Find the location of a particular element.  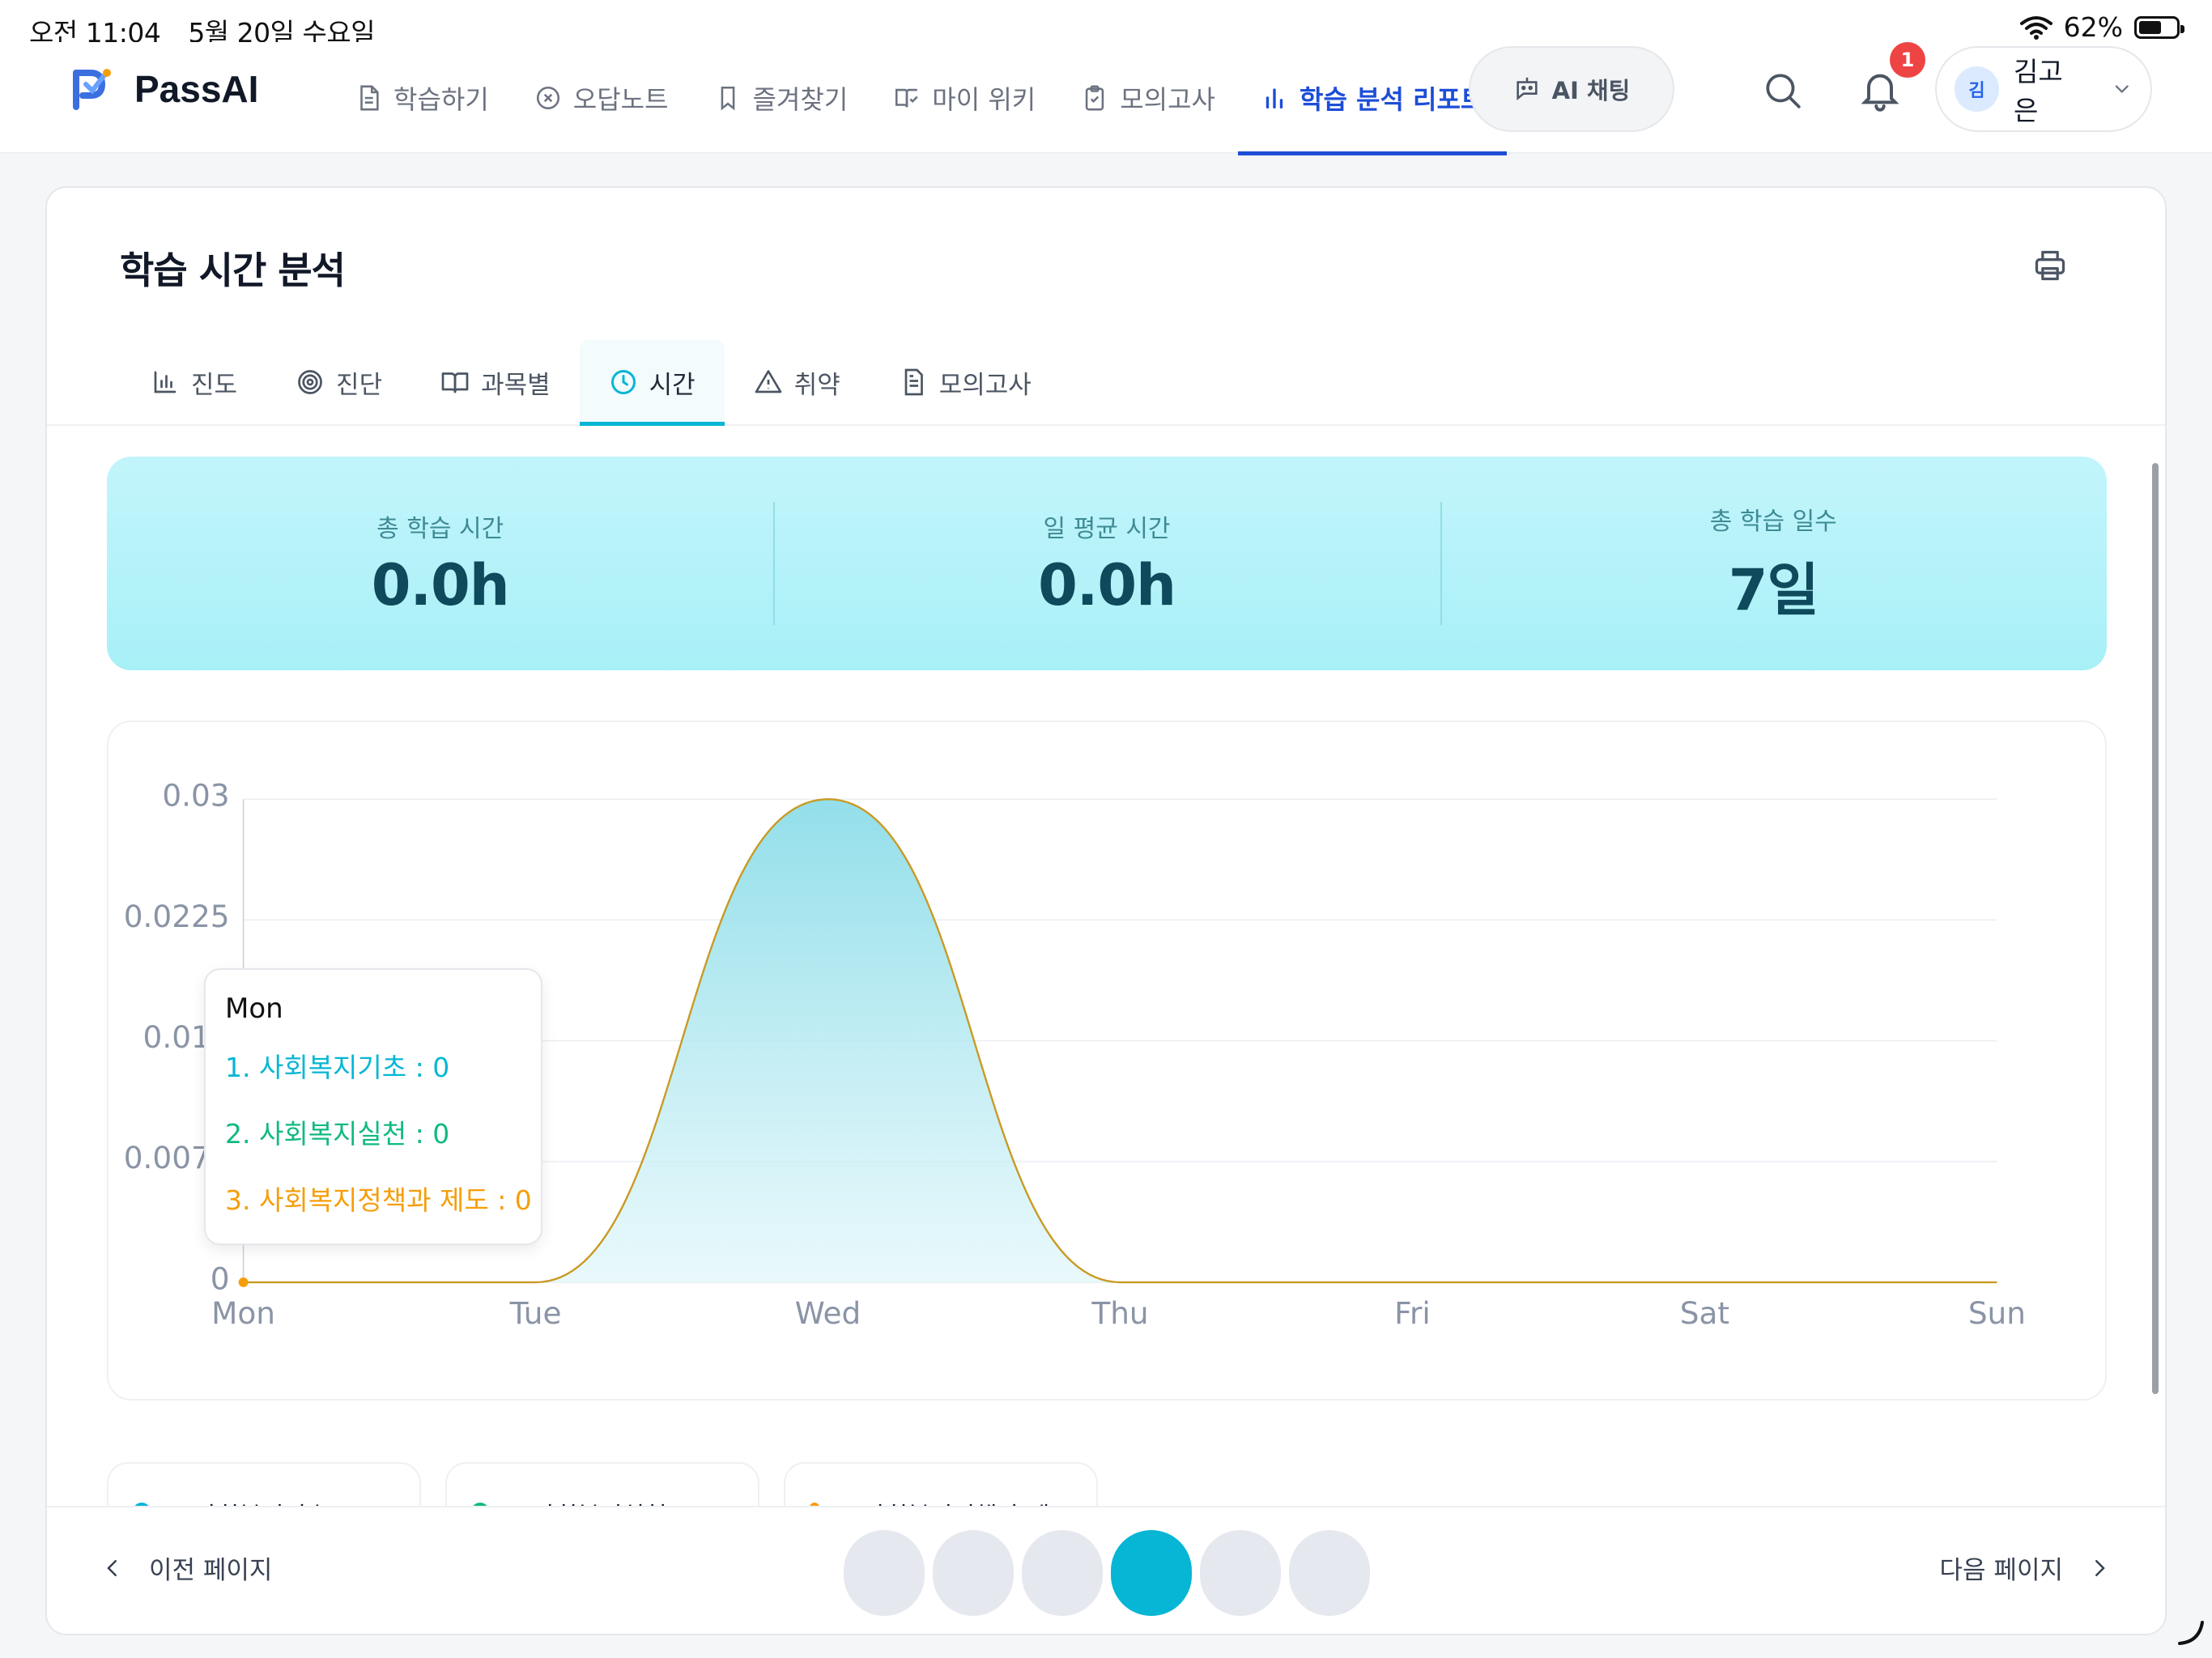

tab-progress: 진도 is located at coordinates (194, 382).